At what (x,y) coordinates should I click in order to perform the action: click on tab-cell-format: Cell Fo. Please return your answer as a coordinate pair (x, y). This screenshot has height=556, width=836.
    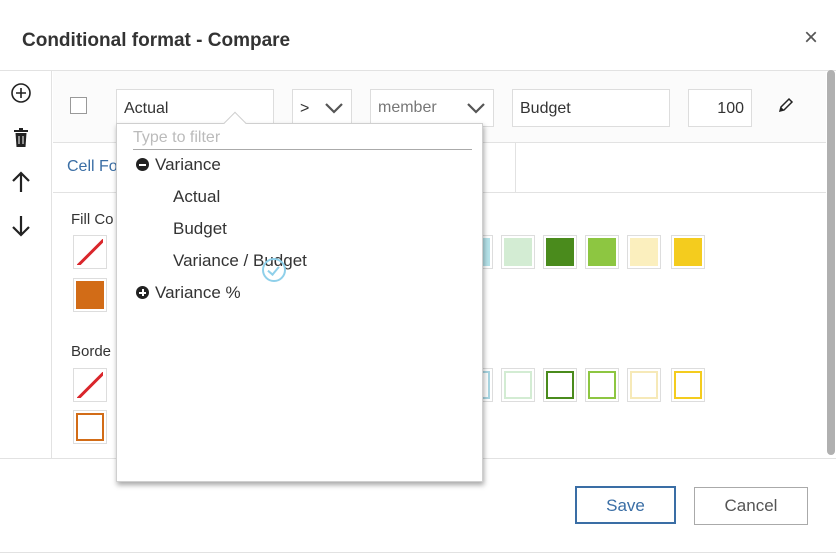
    Looking at the image, I should click on (92, 167).